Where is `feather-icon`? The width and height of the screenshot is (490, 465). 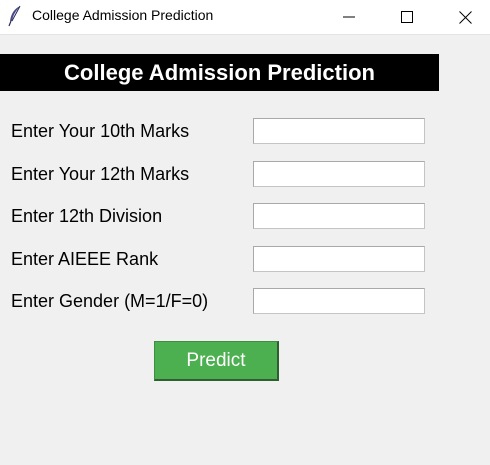 feather-icon is located at coordinates (14, 16).